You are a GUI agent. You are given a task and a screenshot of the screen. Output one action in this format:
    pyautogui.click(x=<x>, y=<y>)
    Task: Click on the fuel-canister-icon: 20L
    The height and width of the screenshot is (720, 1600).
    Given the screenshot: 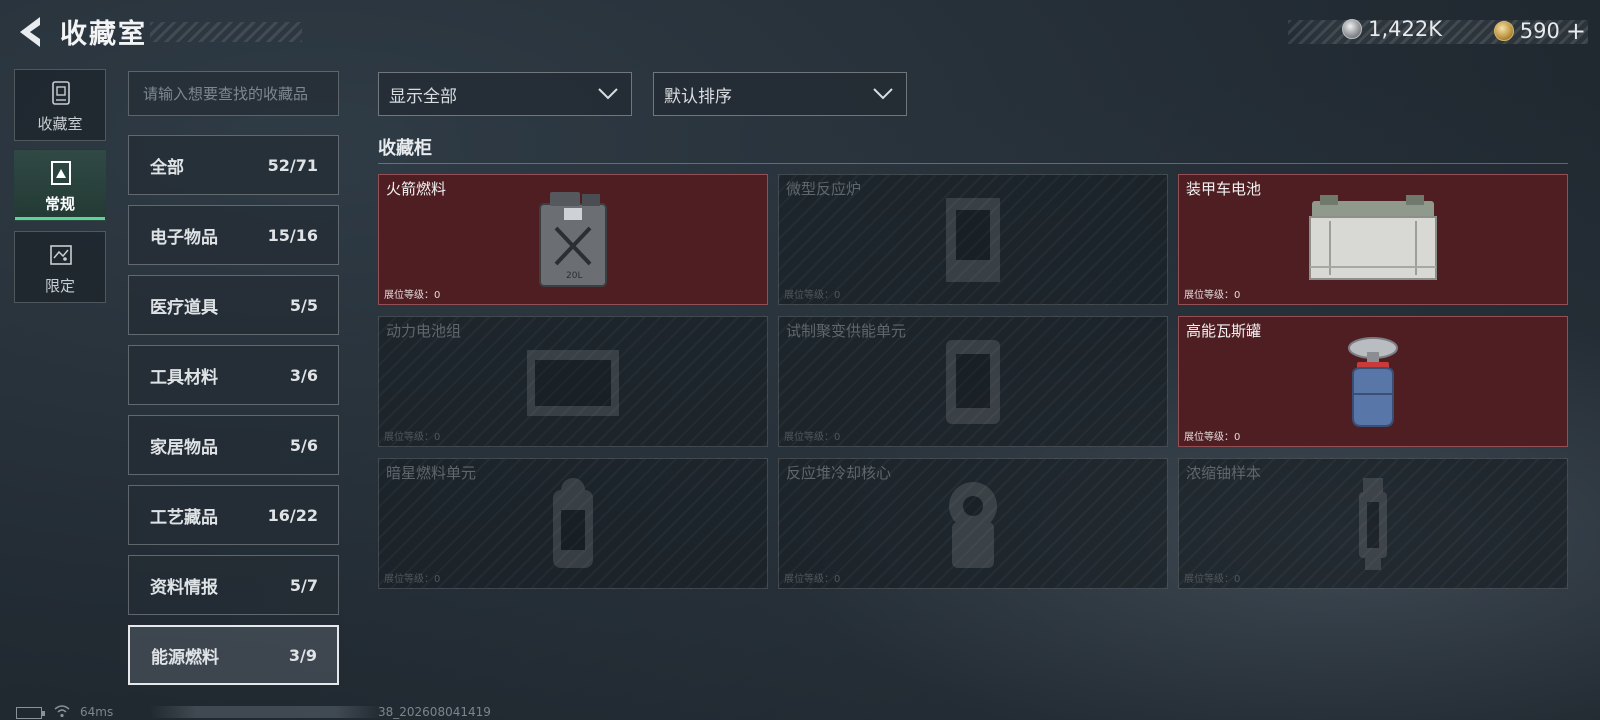 What is the action you would take?
    pyautogui.click(x=573, y=239)
    